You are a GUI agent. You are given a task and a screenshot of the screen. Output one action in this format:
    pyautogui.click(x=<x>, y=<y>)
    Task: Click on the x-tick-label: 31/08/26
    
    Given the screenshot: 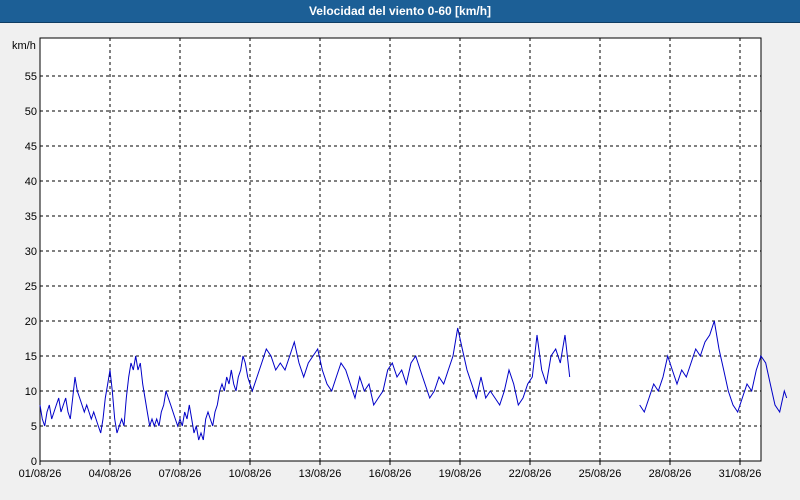 What is the action you would take?
    pyautogui.click(x=740, y=474)
    